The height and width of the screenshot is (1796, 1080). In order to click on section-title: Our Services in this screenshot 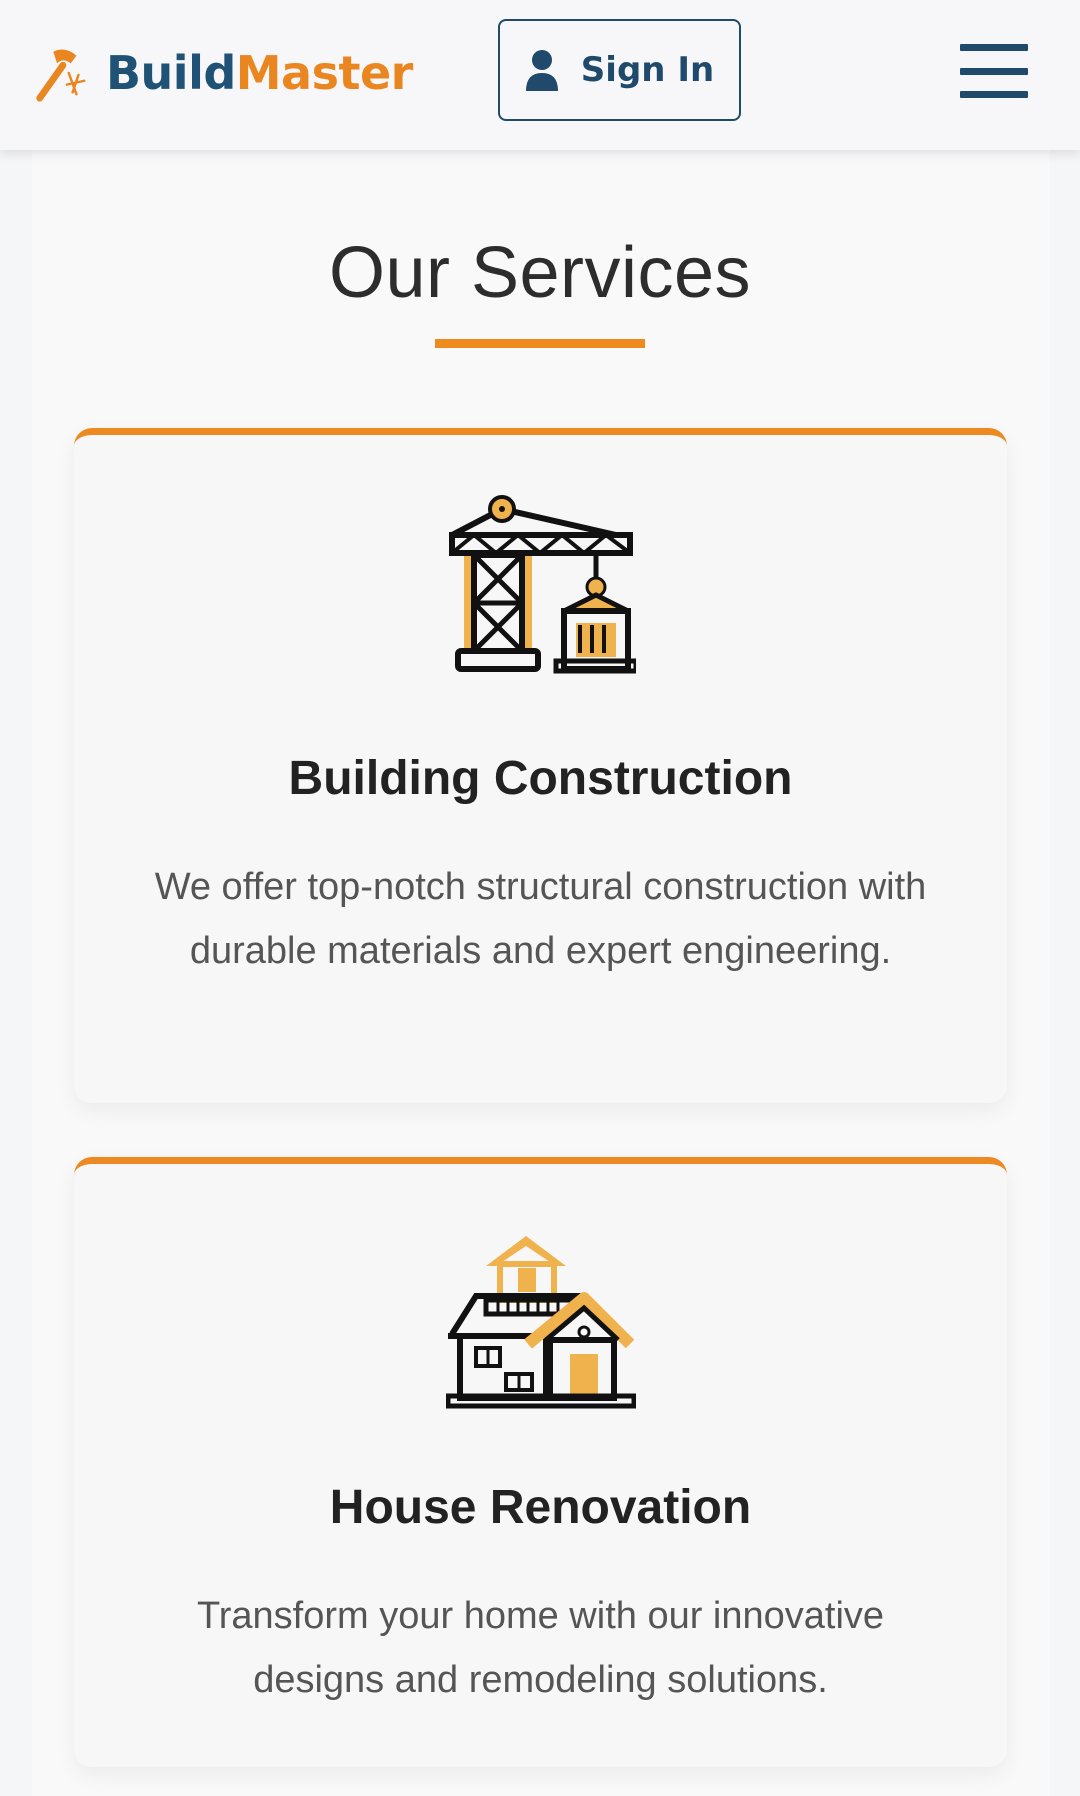, I will do `click(540, 273)`.